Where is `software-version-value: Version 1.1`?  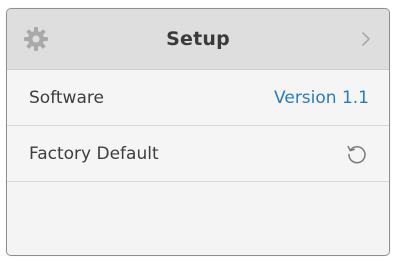
software-version-value: Version 1.1 is located at coordinates (321, 97).